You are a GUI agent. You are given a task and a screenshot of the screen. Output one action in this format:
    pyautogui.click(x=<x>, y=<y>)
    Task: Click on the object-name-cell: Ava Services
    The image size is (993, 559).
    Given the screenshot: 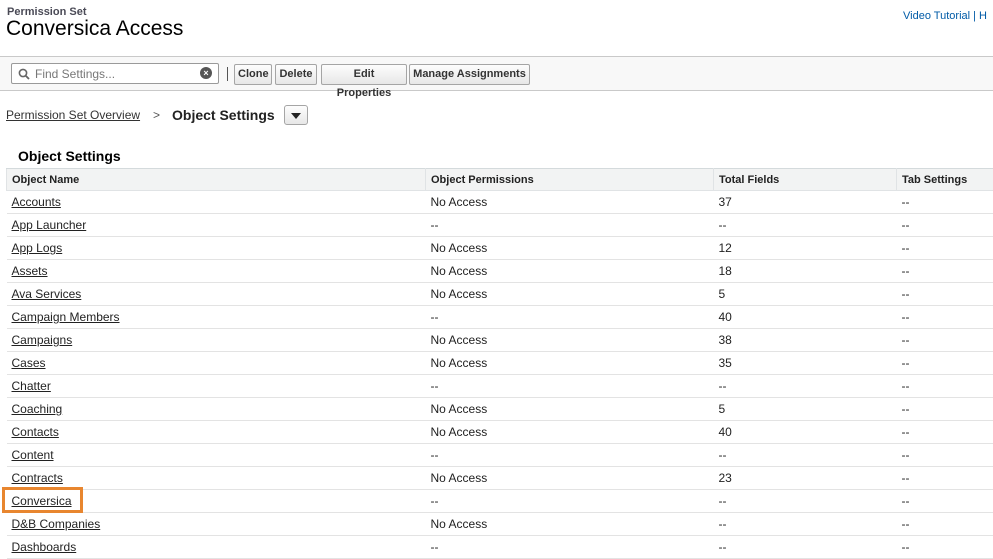 What is the action you would take?
    pyautogui.click(x=216, y=294)
    